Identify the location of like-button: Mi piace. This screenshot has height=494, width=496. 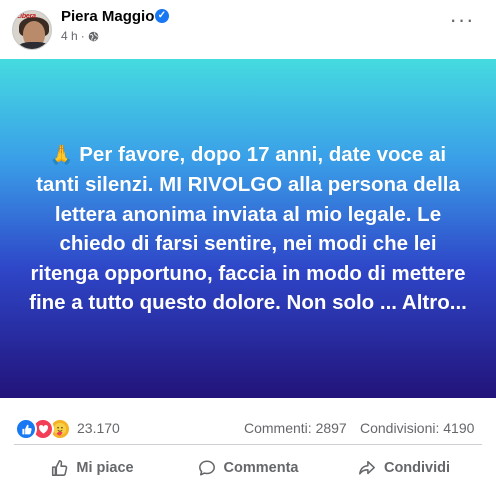
(92, 468).